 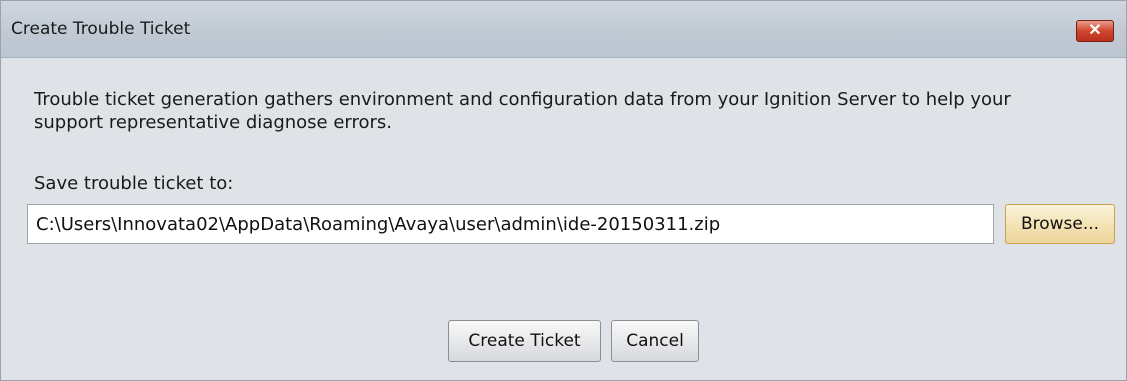 I want to click on close-icon: ✕, so click(x=1095, y=30).